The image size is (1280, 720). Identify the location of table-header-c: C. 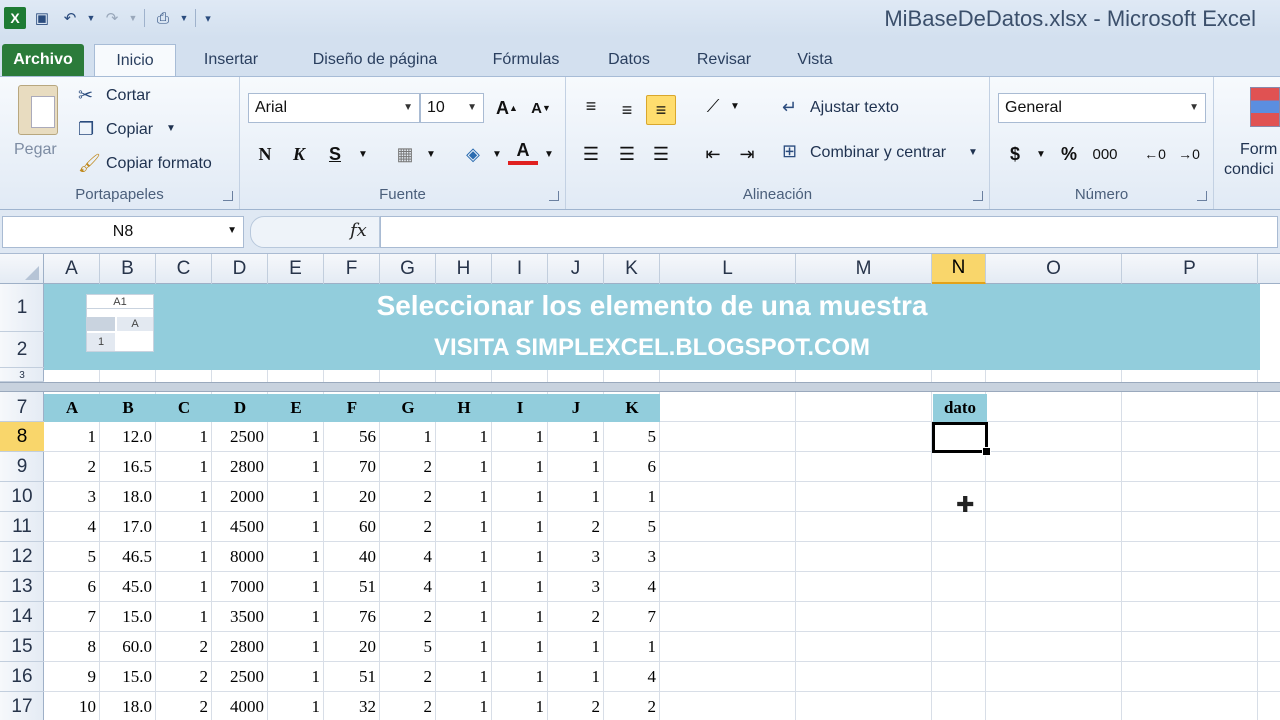
(184, 408).